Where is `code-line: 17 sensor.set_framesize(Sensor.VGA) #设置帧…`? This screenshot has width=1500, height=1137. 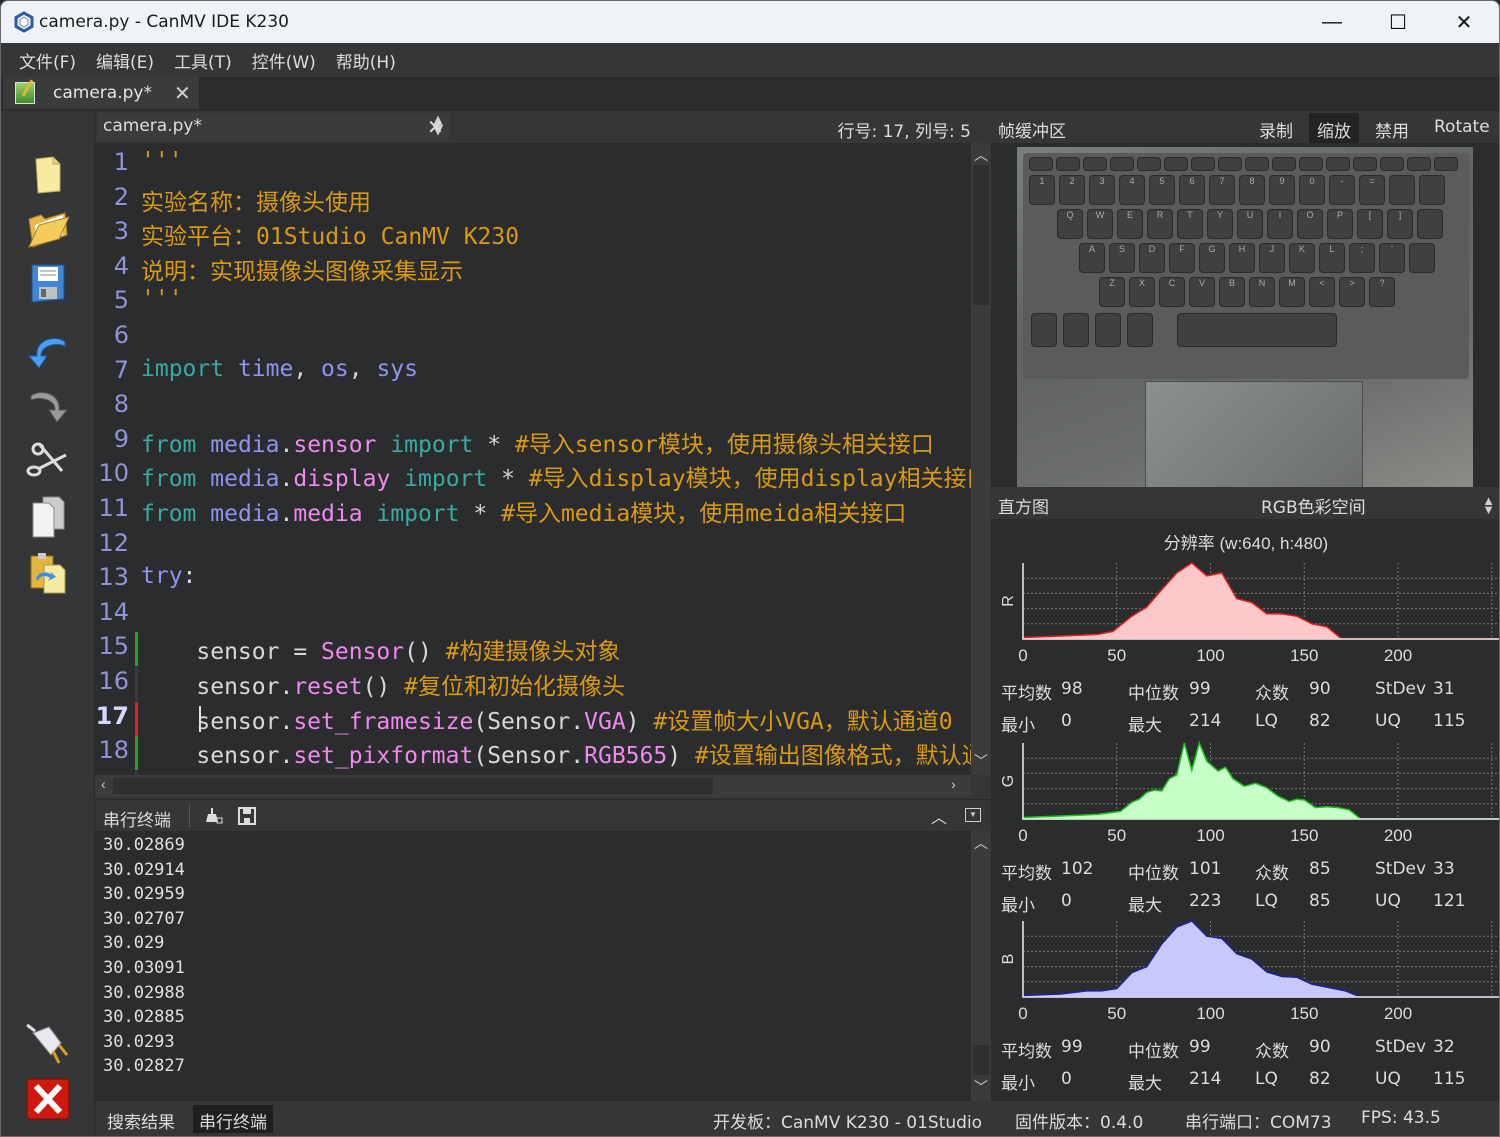
code-line: 17 sensor.set_framesize(Sensor.VGA) #设置帧… is located at coordinates (533, 718).